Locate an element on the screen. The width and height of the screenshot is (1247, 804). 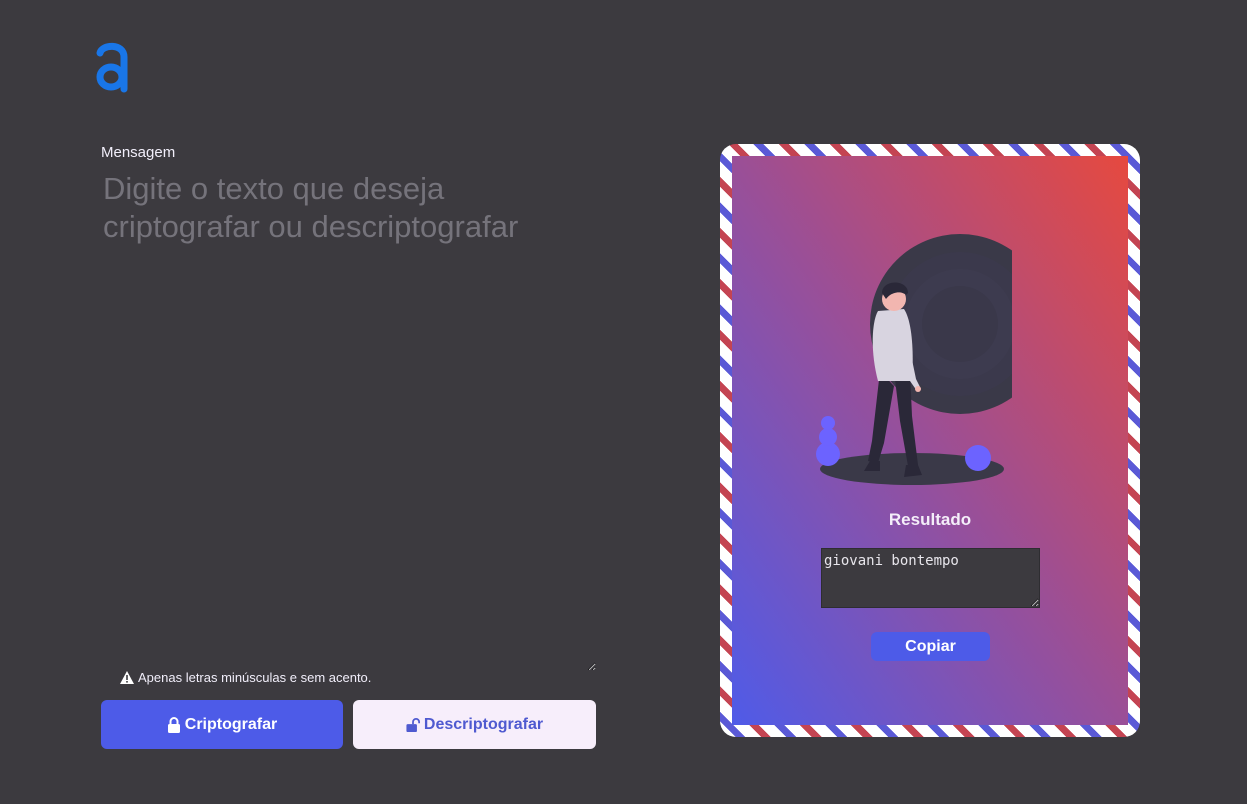
encrypt-button: Criptografar is located at coordinates (222, 724).